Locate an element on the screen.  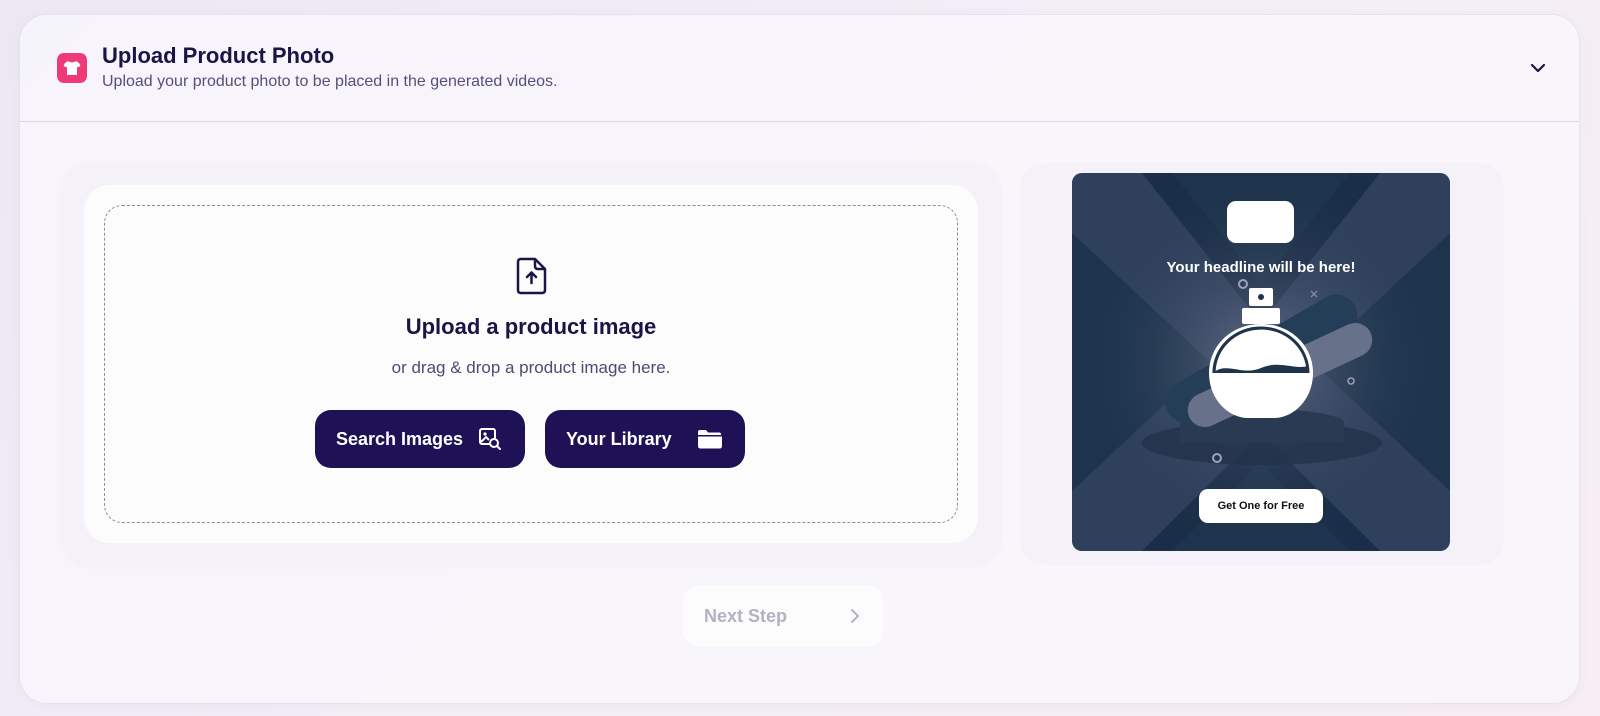
your-library-label: Your Library is located at coordinates (619, 438).